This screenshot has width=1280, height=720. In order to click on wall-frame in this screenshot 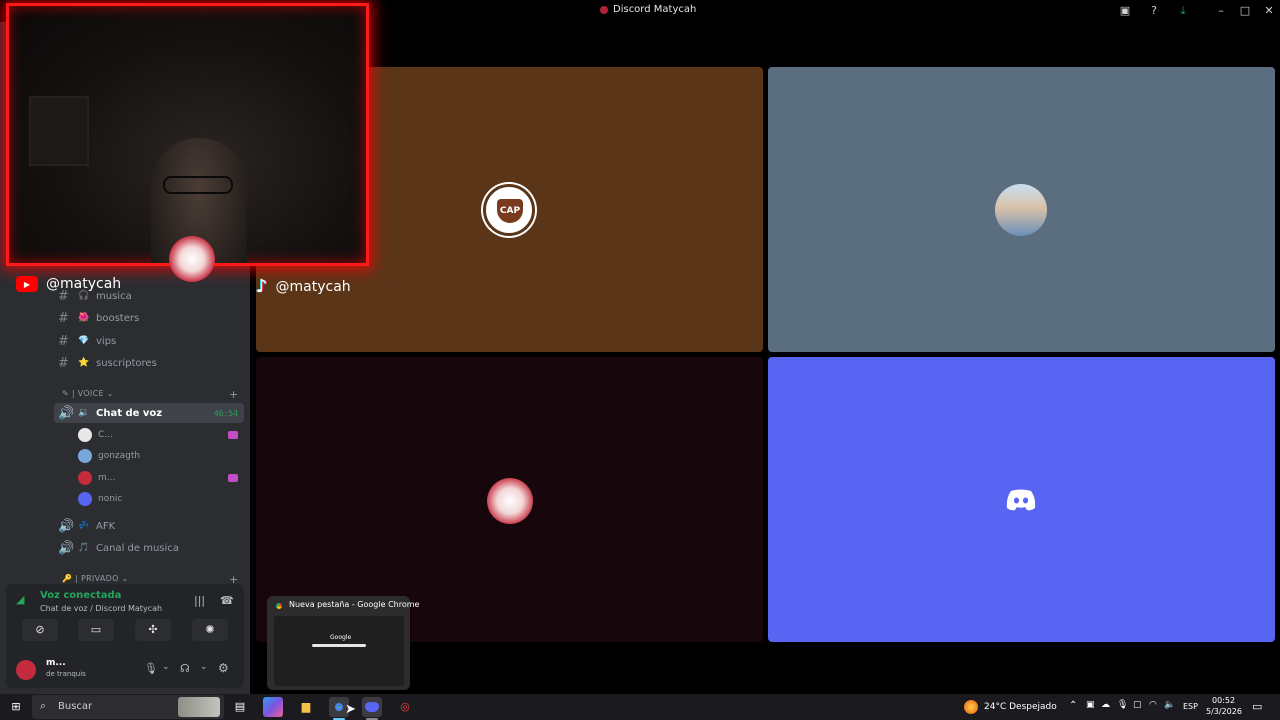, I will do `click(59, 131)`.